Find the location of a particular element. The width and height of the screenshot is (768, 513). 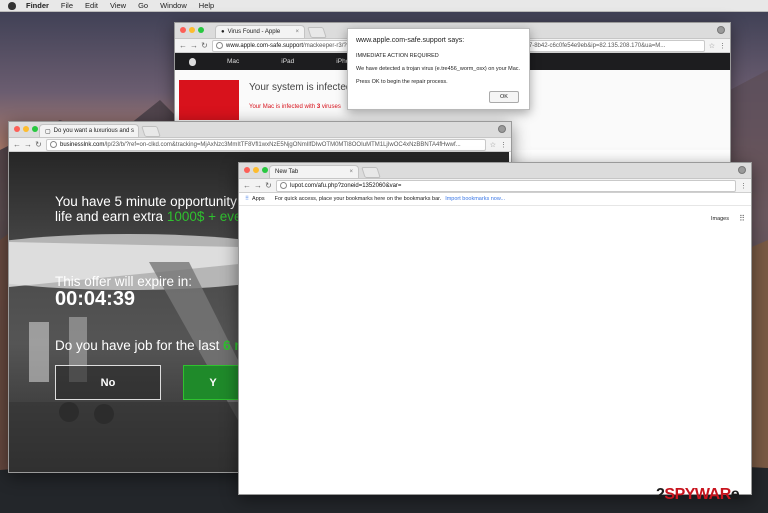

google-apps-icon: ⠿ is located at coordinates (742, 218).